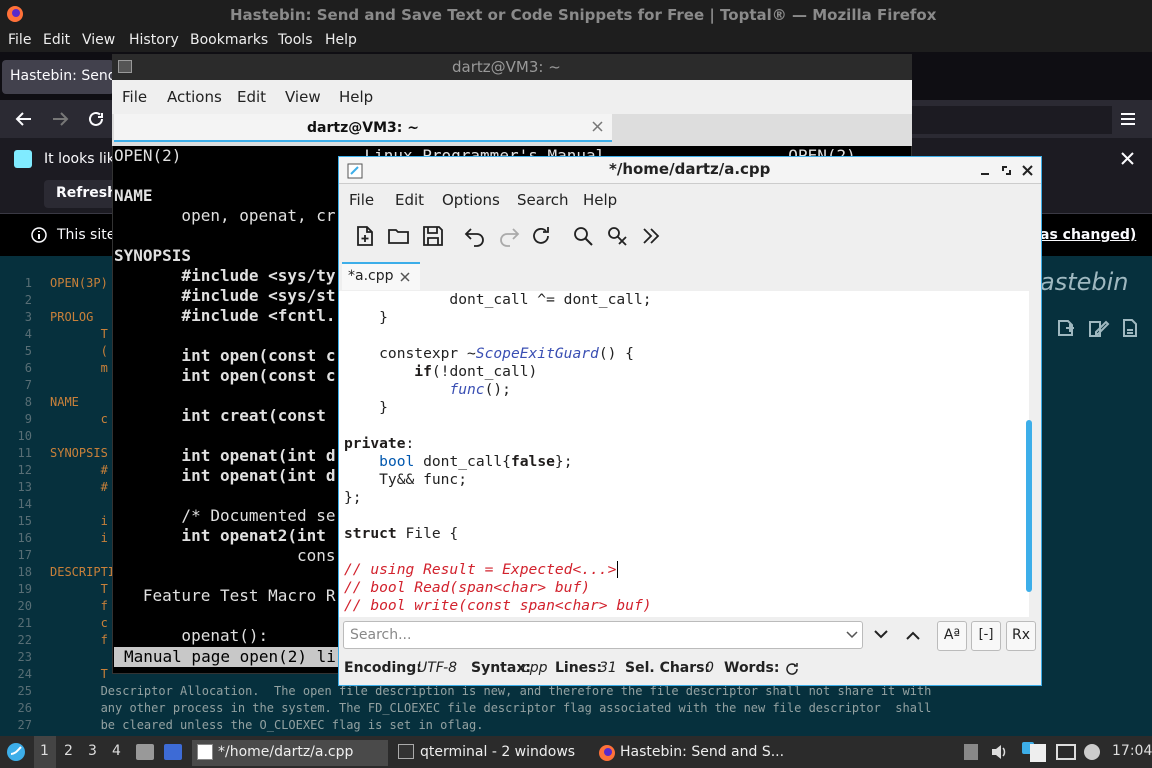 Image resolution: width=1152 pixels, height=768 pixels. What do you see at coordinates (79, 453) in the screenshot?
I see `hastebin-code-line: SYNOPSIS` at bounding box center [79, 453].